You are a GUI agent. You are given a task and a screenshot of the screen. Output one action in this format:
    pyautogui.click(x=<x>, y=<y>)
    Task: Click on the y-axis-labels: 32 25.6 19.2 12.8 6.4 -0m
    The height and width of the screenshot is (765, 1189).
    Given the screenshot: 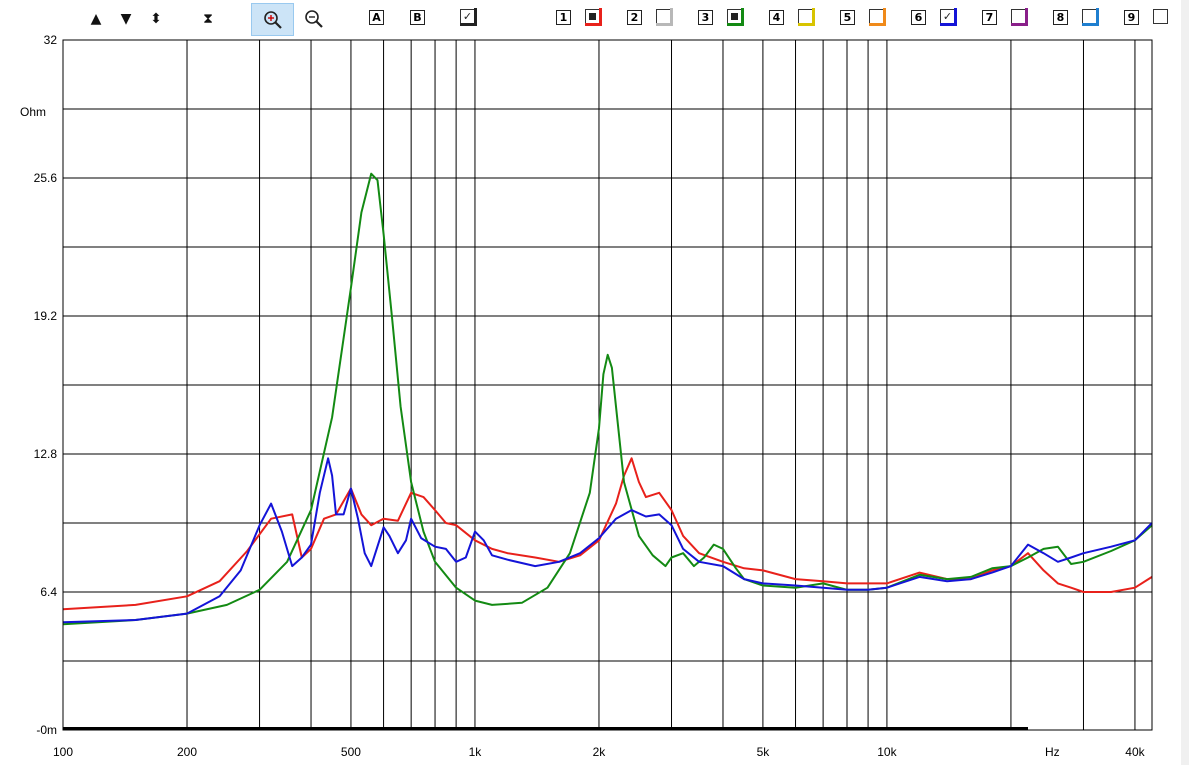 What is the action you would take?
    pyautogui.click(x=46, y=385)
    